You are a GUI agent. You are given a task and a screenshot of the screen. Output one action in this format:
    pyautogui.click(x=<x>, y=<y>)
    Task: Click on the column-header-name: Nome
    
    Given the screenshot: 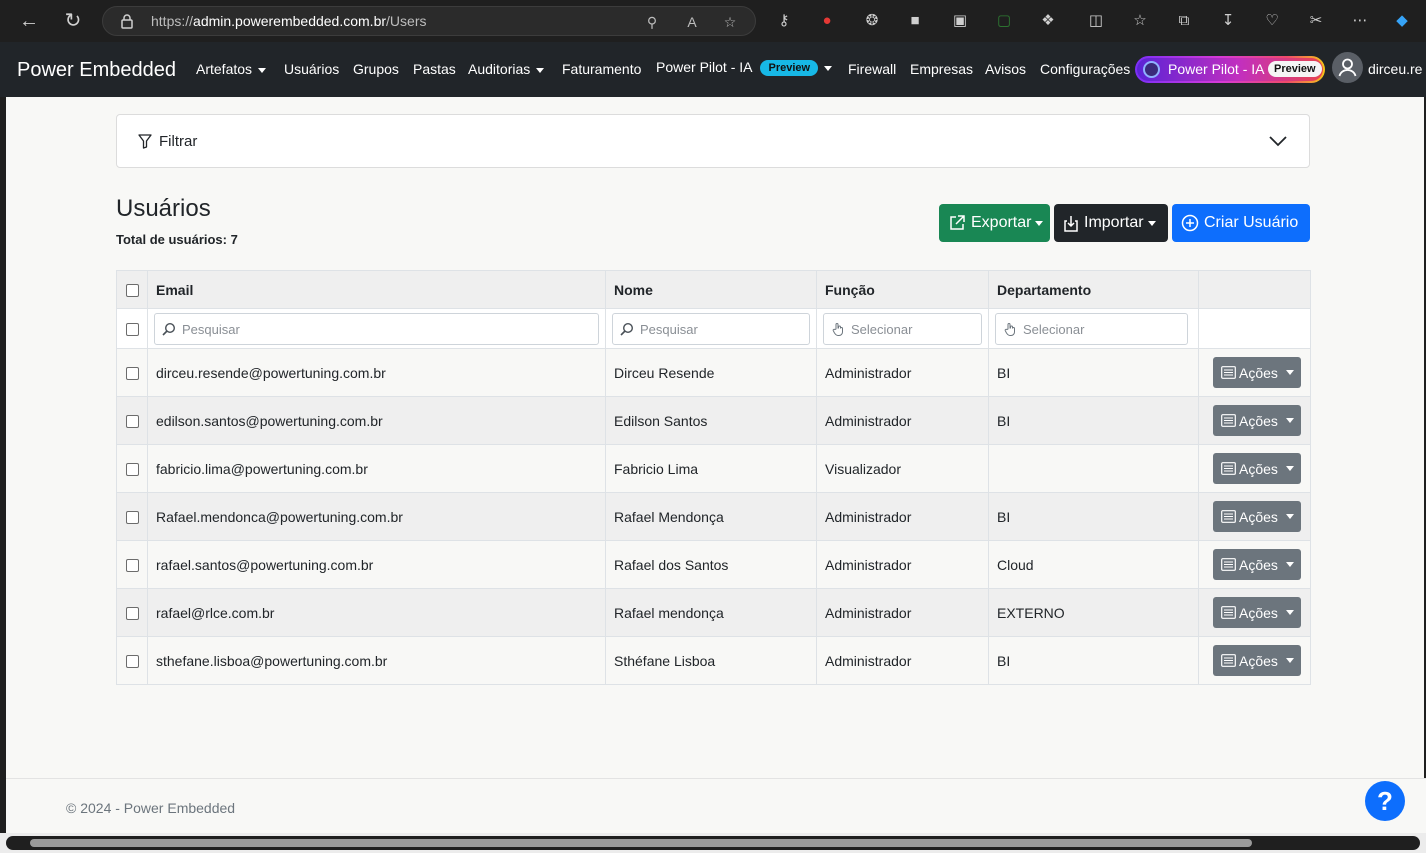 What is the action you would take?
    pyautogui.click(x=711, y=289)
    